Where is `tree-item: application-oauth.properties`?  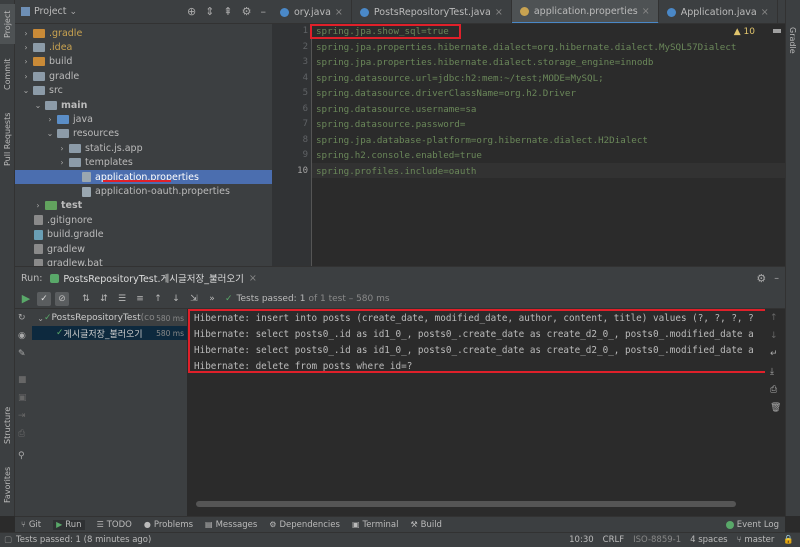
tree-item: application-oauth.properties is located at coordinates (143, 191).